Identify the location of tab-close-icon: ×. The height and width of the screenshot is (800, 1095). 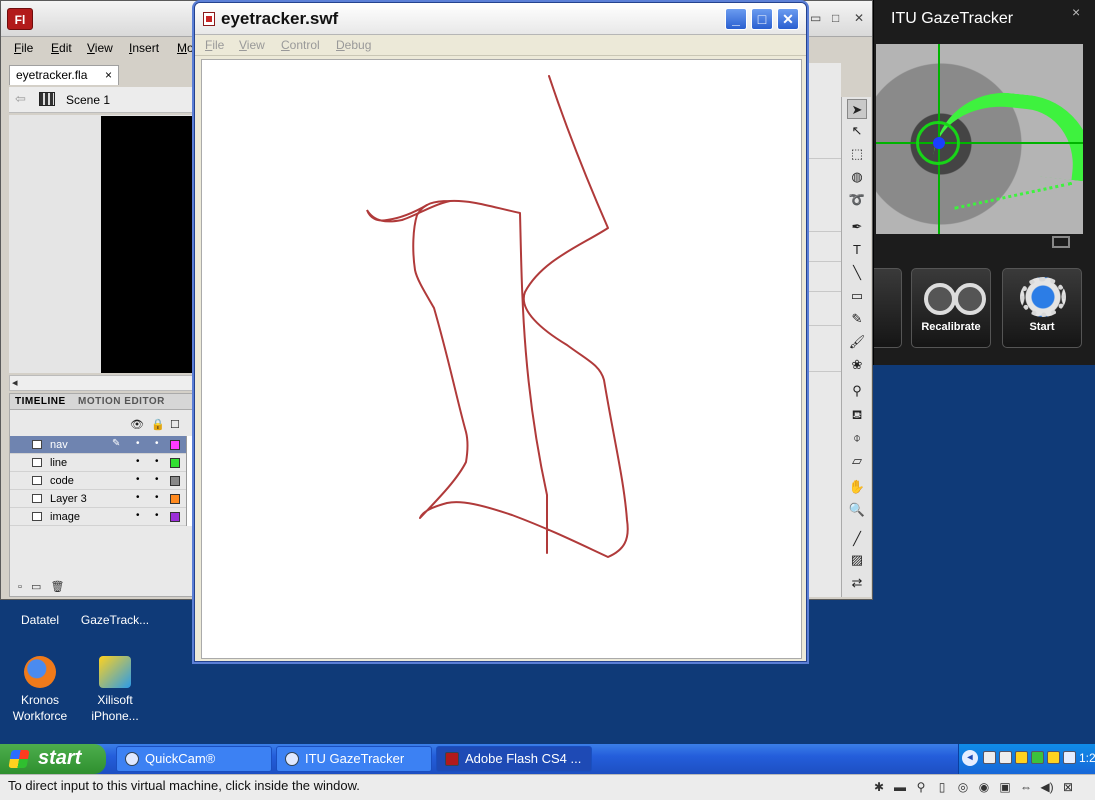
(108, 75).